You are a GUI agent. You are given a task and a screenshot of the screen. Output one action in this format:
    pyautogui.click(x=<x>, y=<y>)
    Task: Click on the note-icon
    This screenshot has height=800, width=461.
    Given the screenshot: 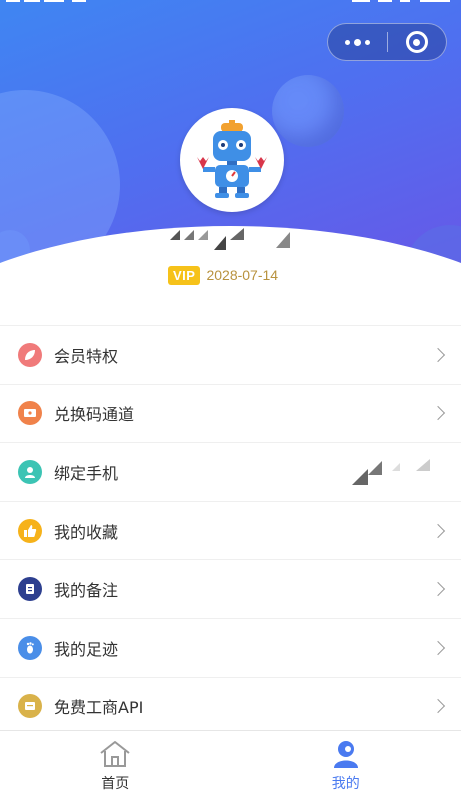 What is the action you would take?
    pyautogui.click(x=30, y=589)
    